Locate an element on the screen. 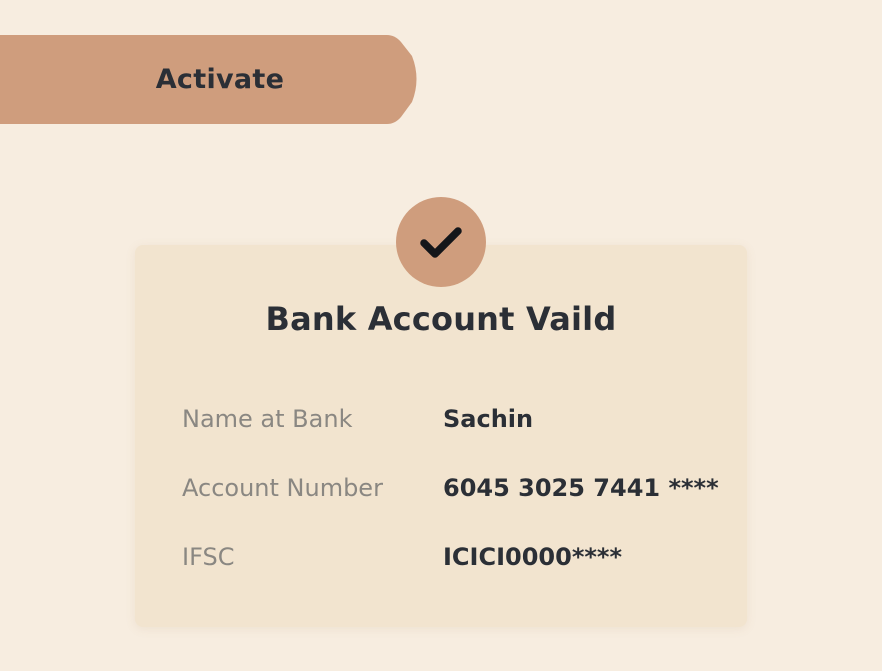 Image resolution: width=882 pixels, height=671 pixels. account-number-value: 6045 3025 7441 **** is located at coordinates (581, 488).